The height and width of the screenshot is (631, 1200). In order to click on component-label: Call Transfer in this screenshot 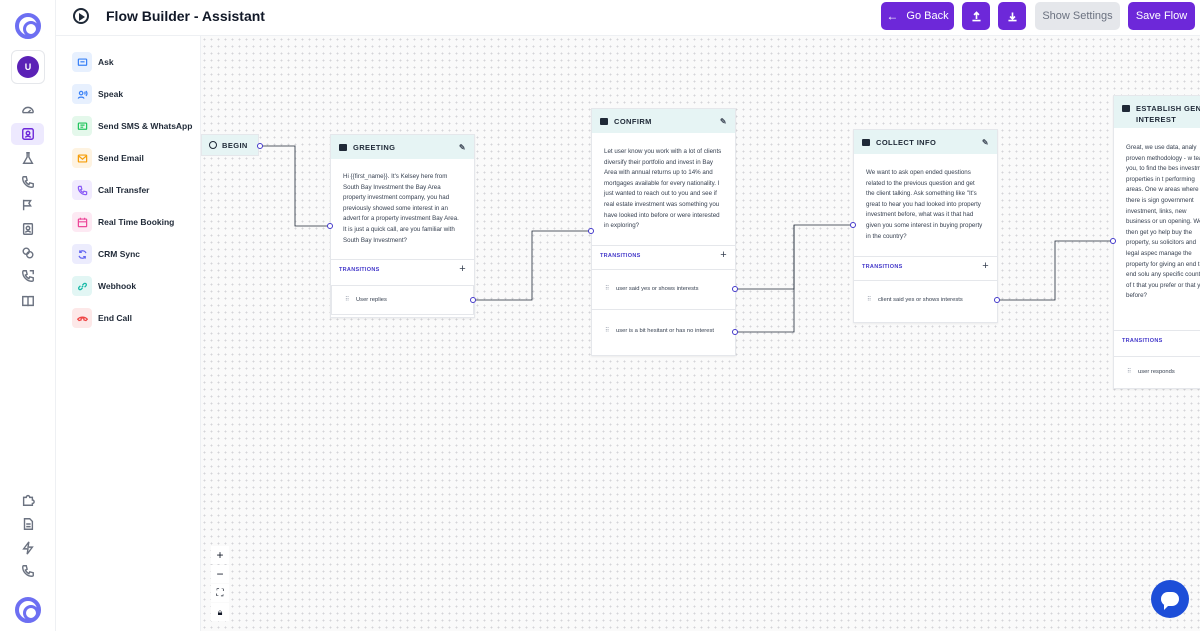, I will do `click(124, 190)`.